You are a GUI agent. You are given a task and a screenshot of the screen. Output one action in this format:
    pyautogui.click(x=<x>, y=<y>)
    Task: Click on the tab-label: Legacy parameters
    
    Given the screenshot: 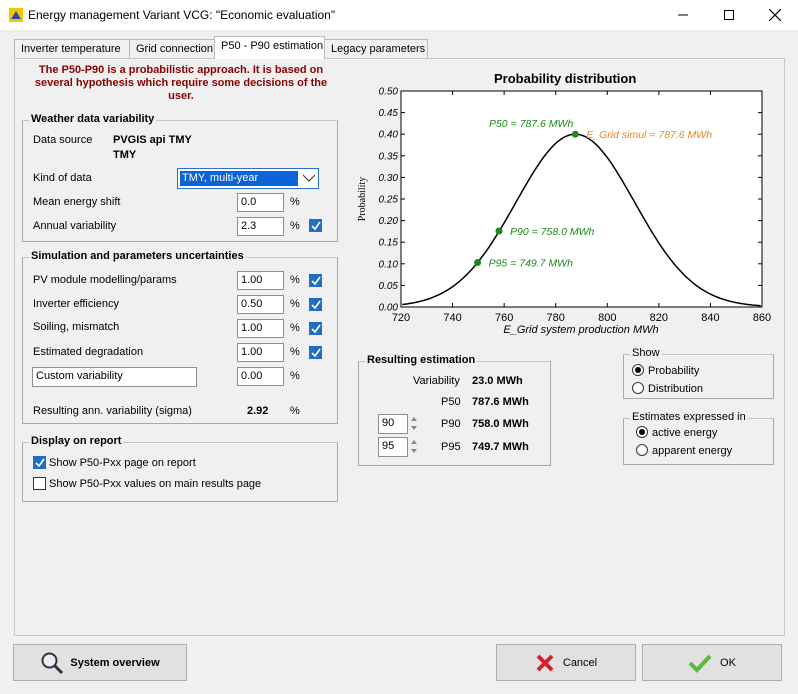 What is the action you would take?
    pyautogui.click(x=378, y=49)
    